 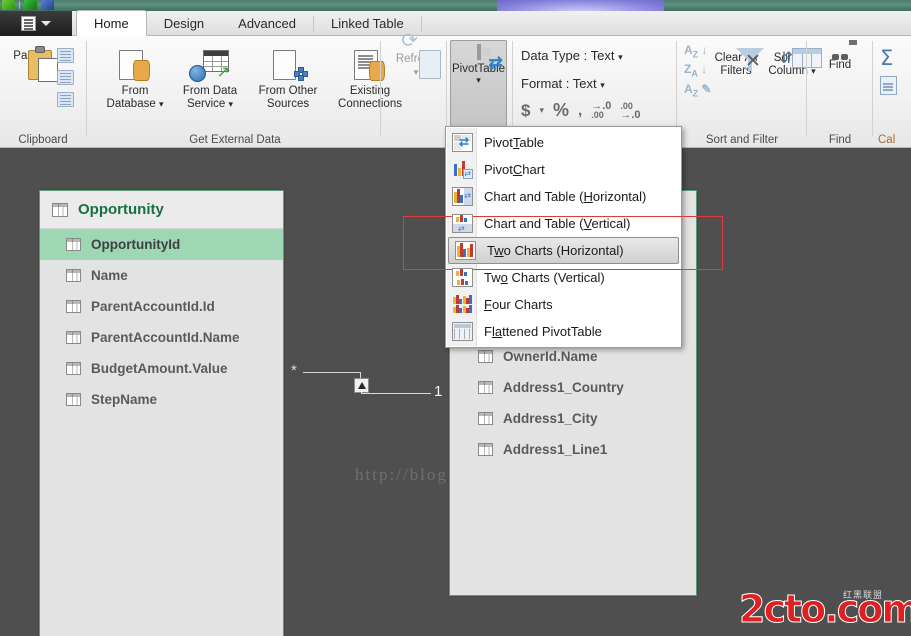 What do you see at coordinates (518, 304) in the screenshot?
I see `menu-item-label: Four Charts` at bounding box center [518, 304].